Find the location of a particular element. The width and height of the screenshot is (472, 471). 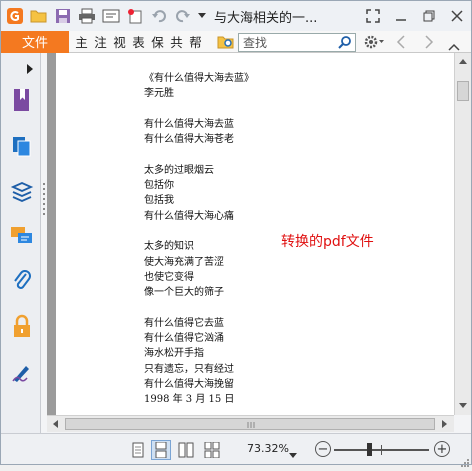

navigation-sidebar is located at coordinates (21, 243).